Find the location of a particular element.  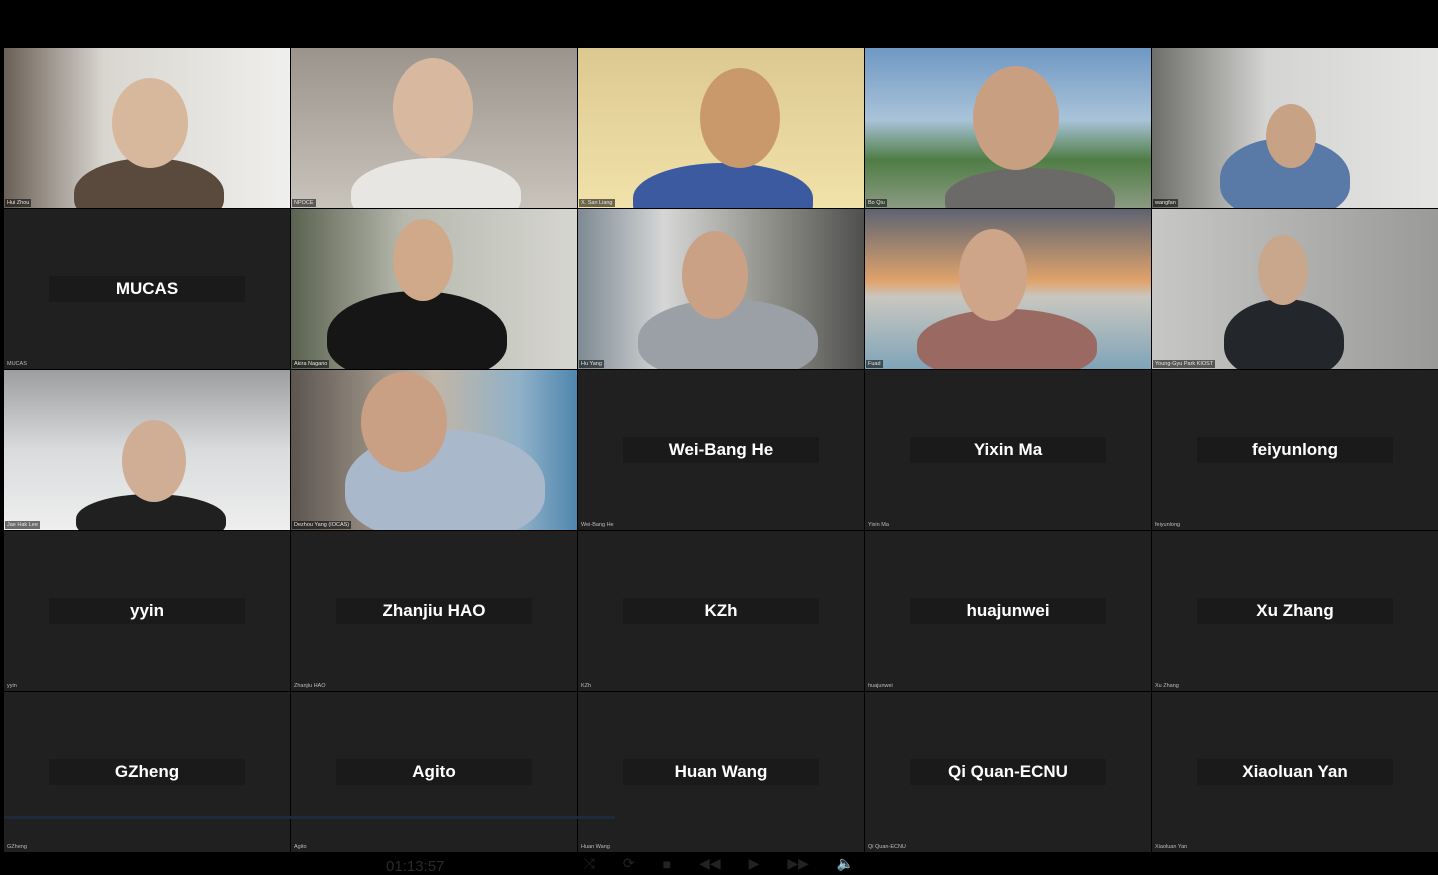

participant-display-name: Zhanjiu HAO is located at coordinates (434, 611).